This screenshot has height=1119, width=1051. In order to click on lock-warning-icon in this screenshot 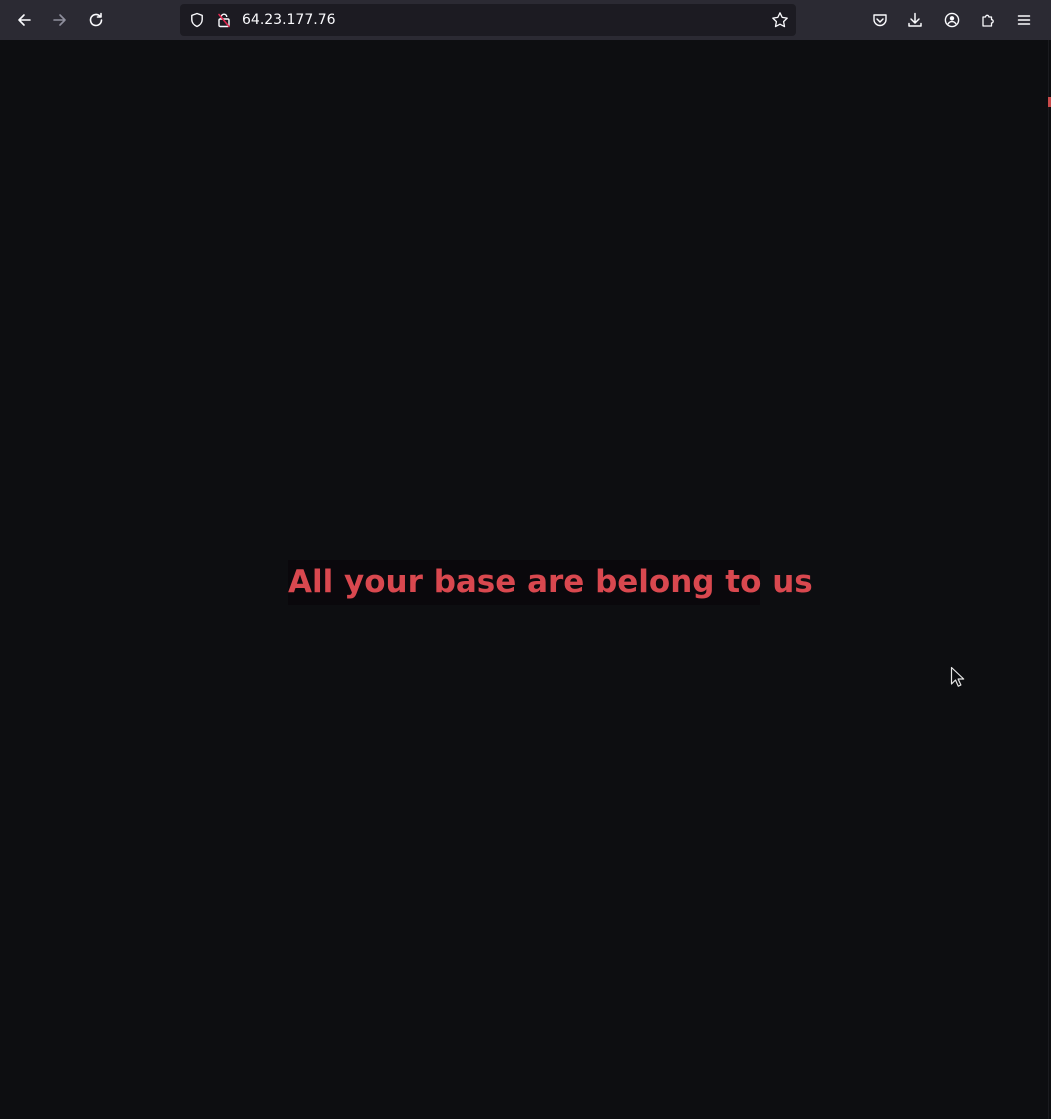, I will do `click(224, 20)`.